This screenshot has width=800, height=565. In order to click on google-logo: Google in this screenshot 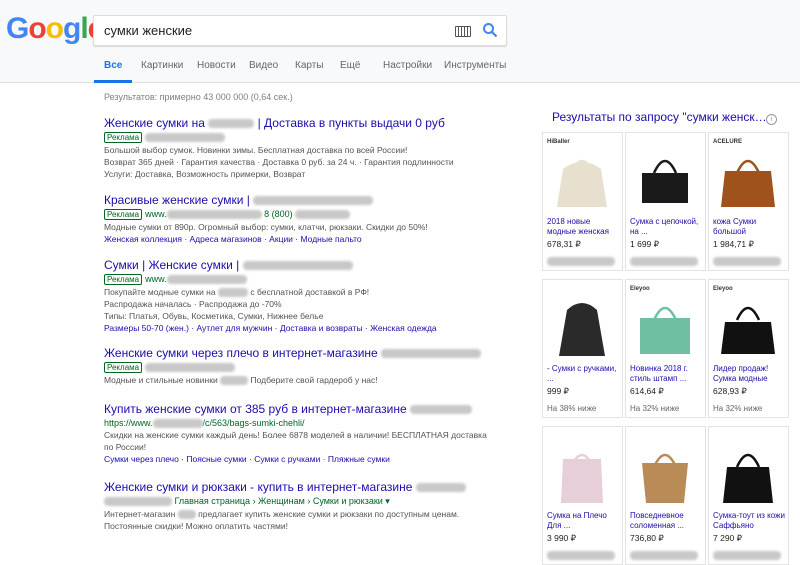, I will do `click(55, 29)`.